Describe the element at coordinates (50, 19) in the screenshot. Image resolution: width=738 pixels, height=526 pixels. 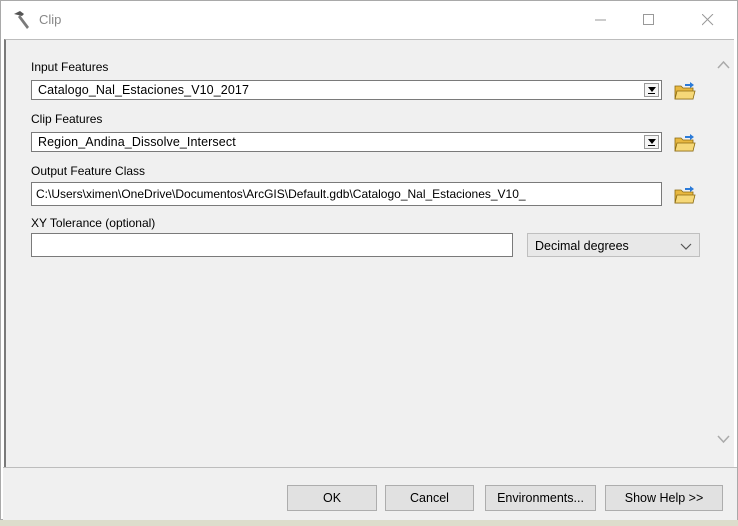
I see `window-title: Clip` at that location.